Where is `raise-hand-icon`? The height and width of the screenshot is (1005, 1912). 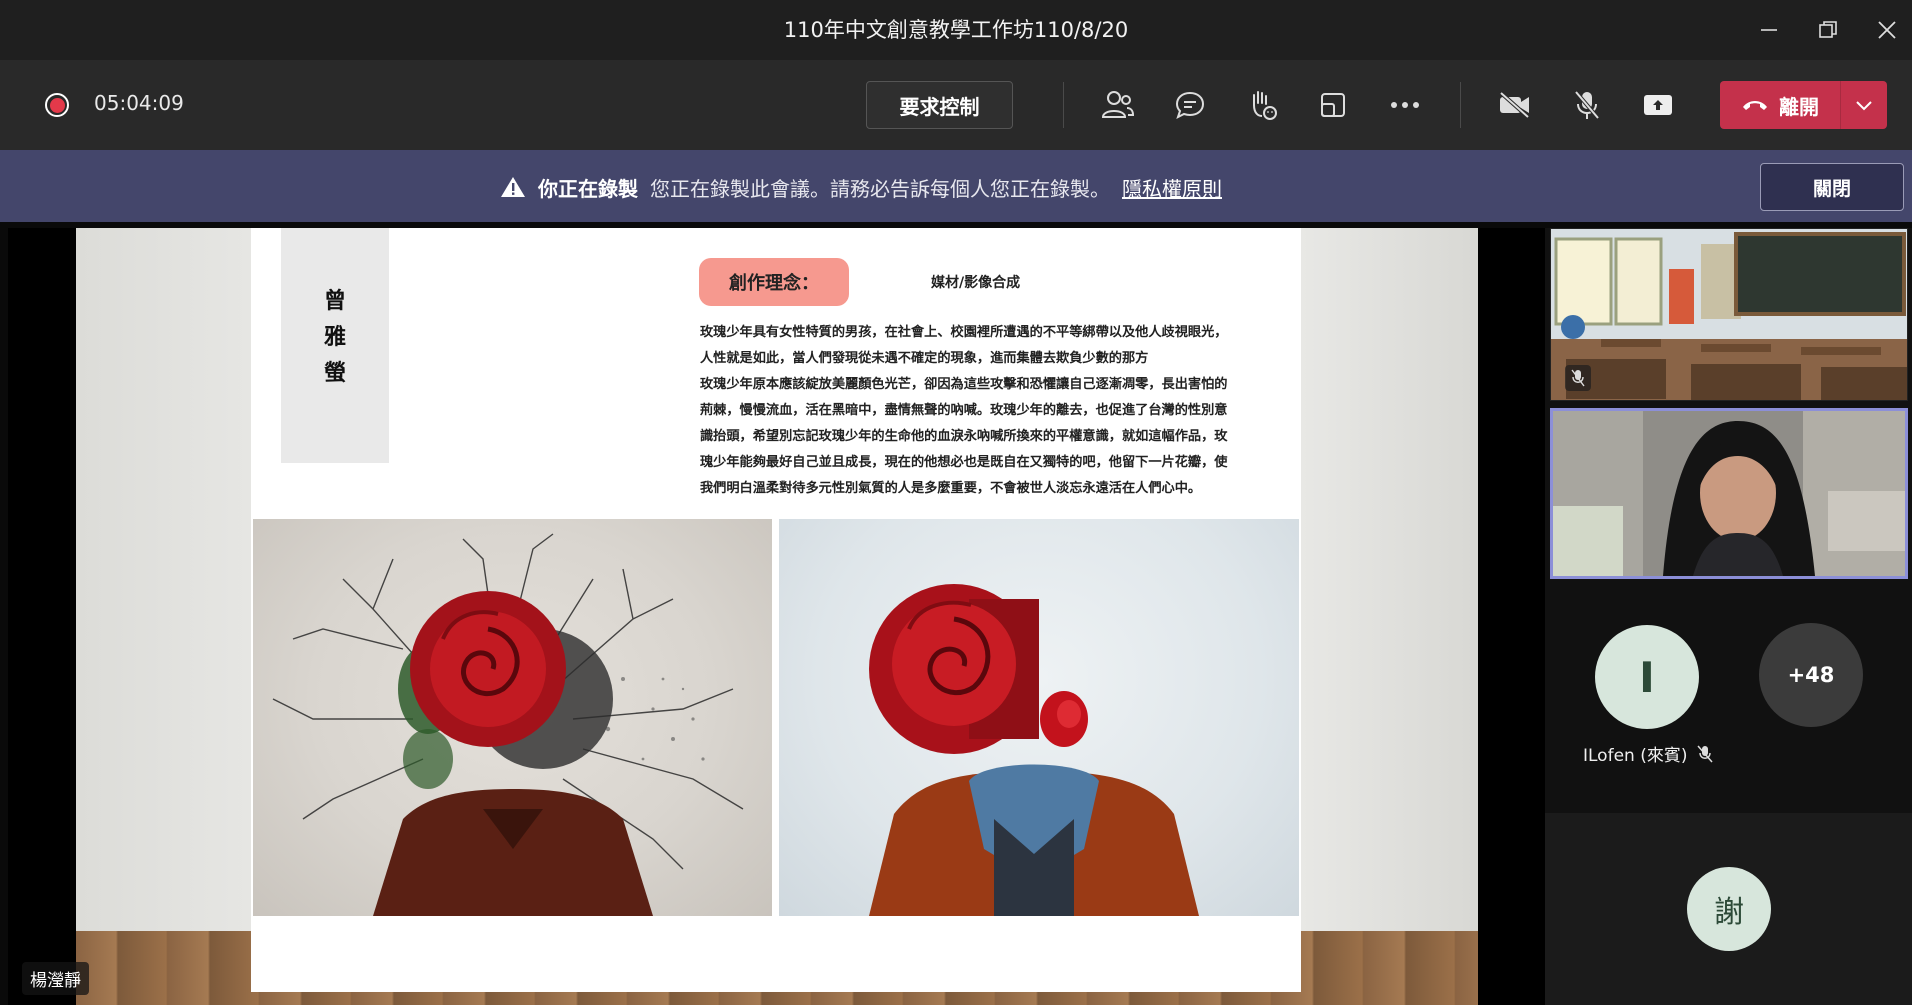
raise-hand-icon is located at coordinates (1262, 105).